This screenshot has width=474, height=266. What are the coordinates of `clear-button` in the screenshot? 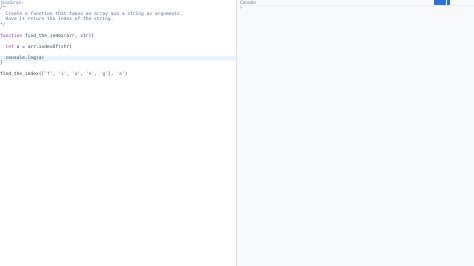 It's located at (448, 2).